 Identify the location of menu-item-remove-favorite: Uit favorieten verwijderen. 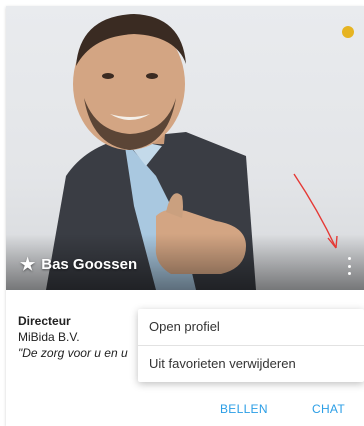
(251, 363).